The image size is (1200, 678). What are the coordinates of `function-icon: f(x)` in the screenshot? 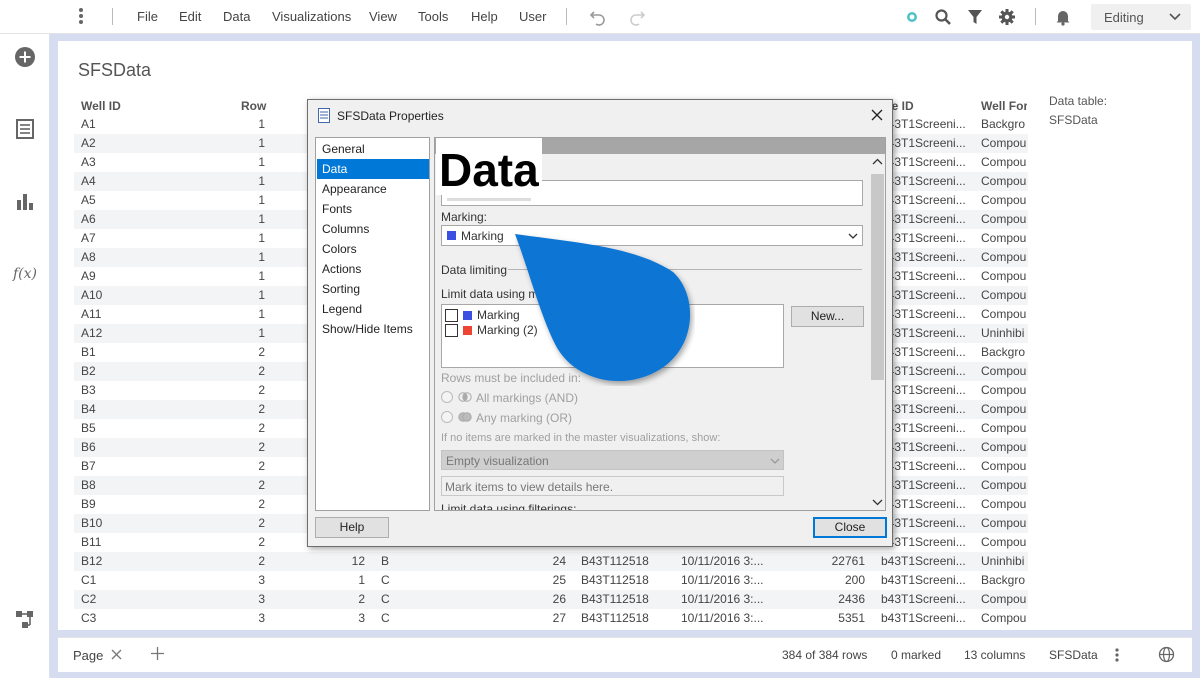 It's located at (25, 273).